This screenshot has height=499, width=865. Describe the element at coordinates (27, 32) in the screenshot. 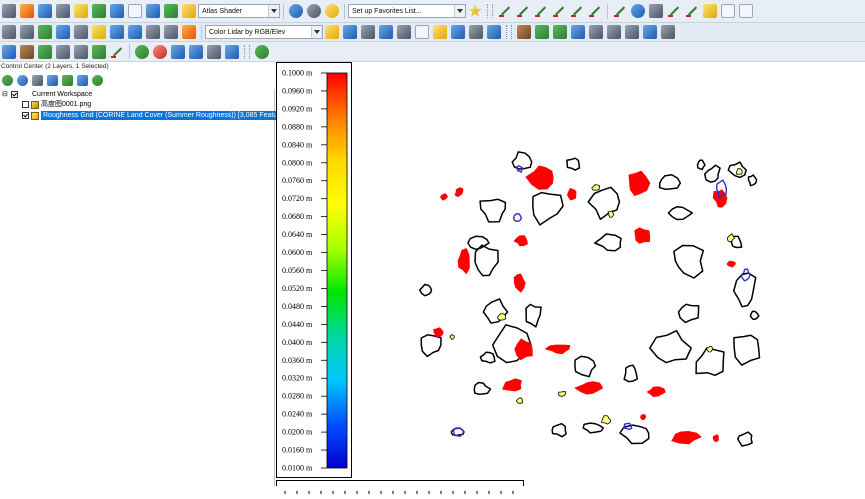

I see `move-vertex-icon` at that location.